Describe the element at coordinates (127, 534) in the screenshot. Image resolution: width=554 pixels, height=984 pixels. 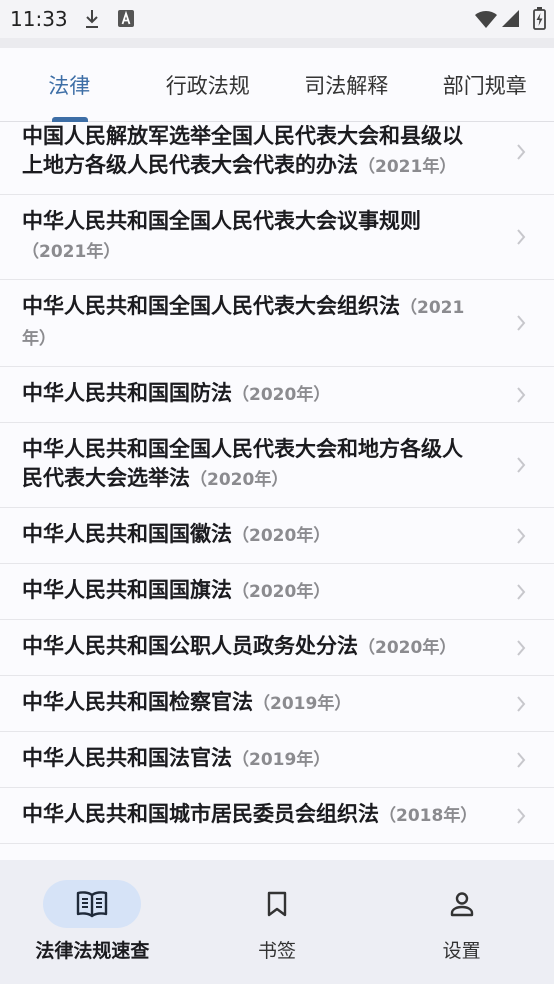
I see `law-title: 中华人民共和国国徽法` at that location.